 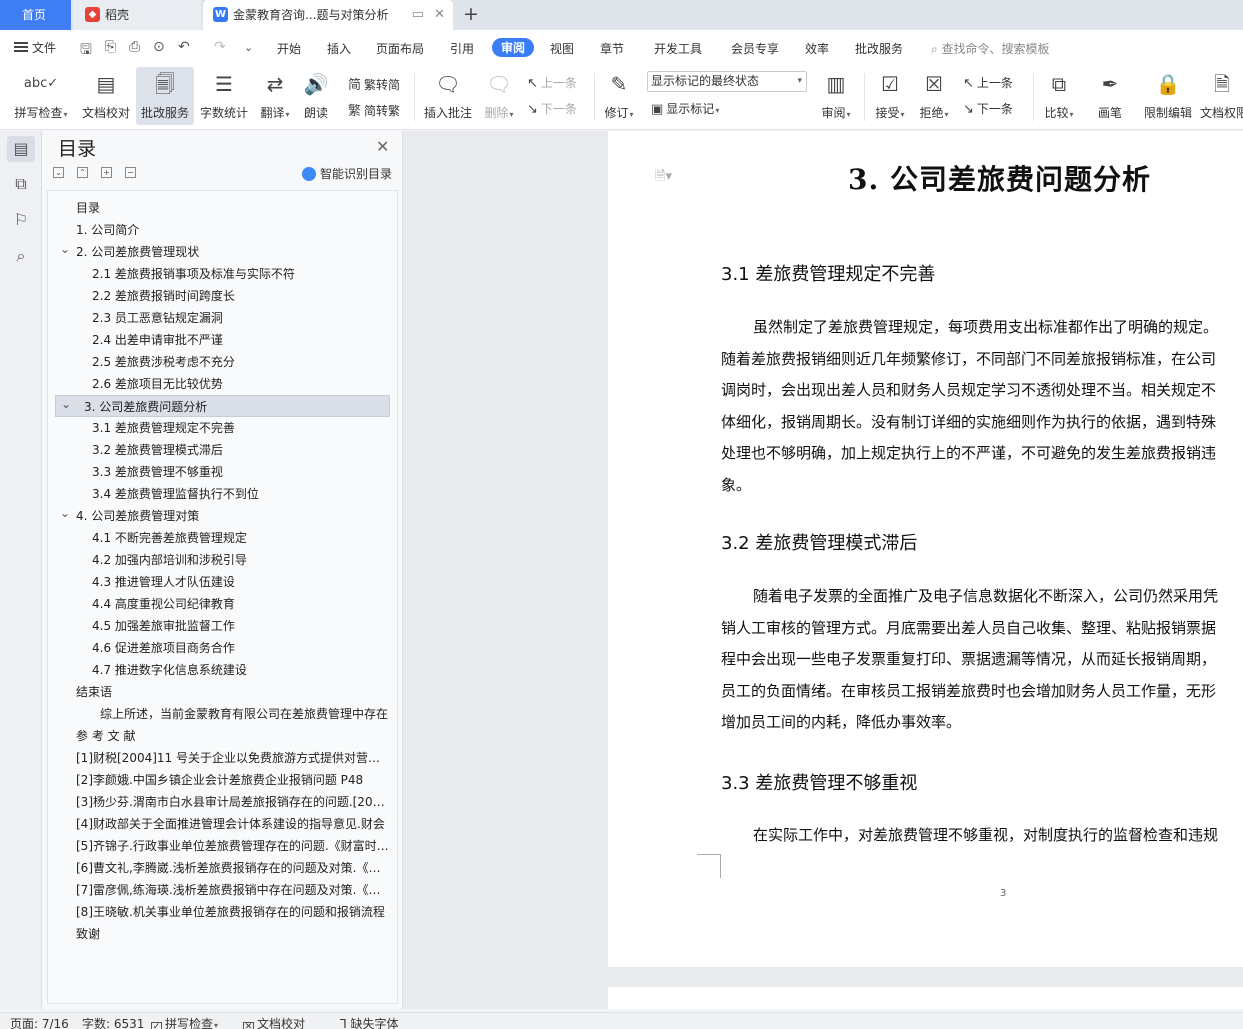 What do you see at coordinates (222, 868) in the screenshot?
I see `toc-item: [6]曹文礼,李腾崴.浅析差旅费报销存在的问题及对策.《财会》` at bounding box center [222, 868].